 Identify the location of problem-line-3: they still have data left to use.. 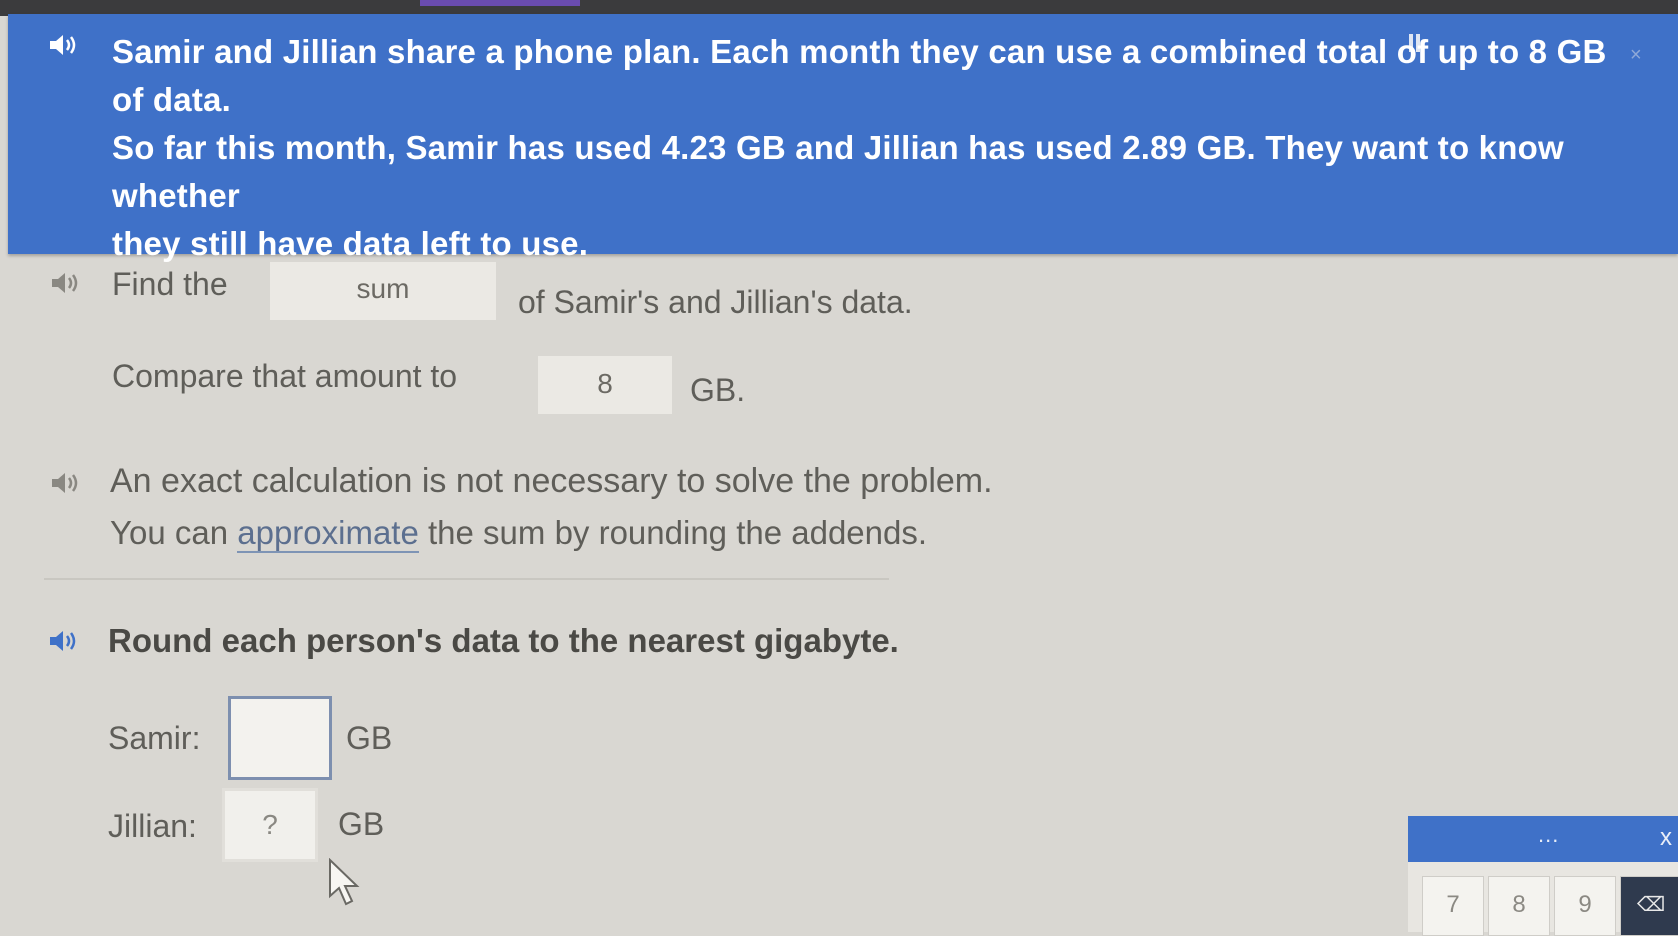
(350, 243).